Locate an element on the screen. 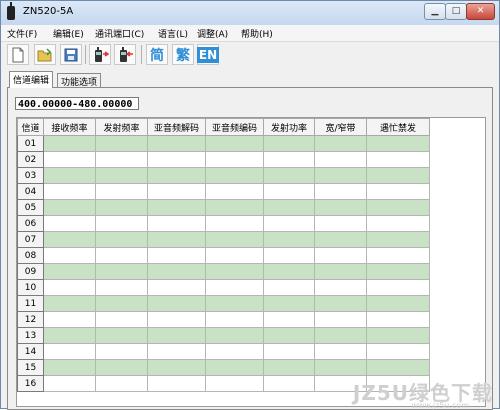  header-ctcss-encode: 亚音频编码 is located at coordinates (234, 127).